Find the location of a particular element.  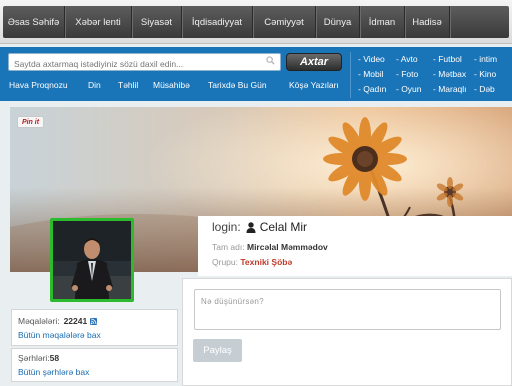

login-label: login: is located at coordinates (226, 227).